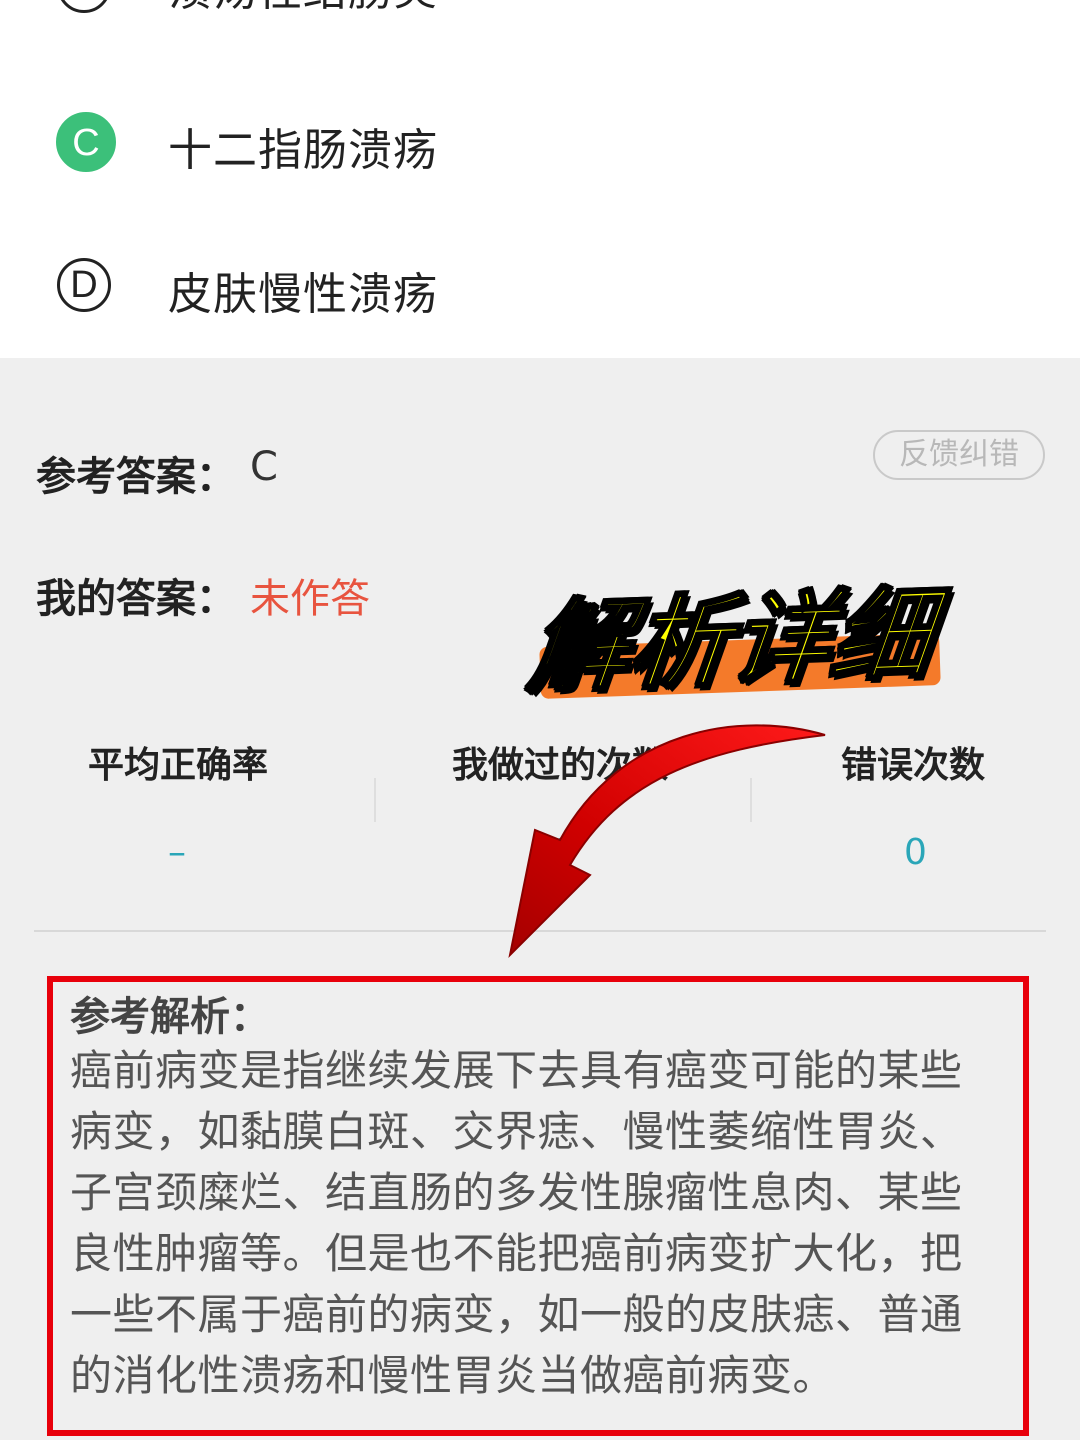 This screenshot has height=1440, width=1080. Describe the element at coordinates (667, 841) in the screenshot. I see `red-curved-arrow-icon` at that location.